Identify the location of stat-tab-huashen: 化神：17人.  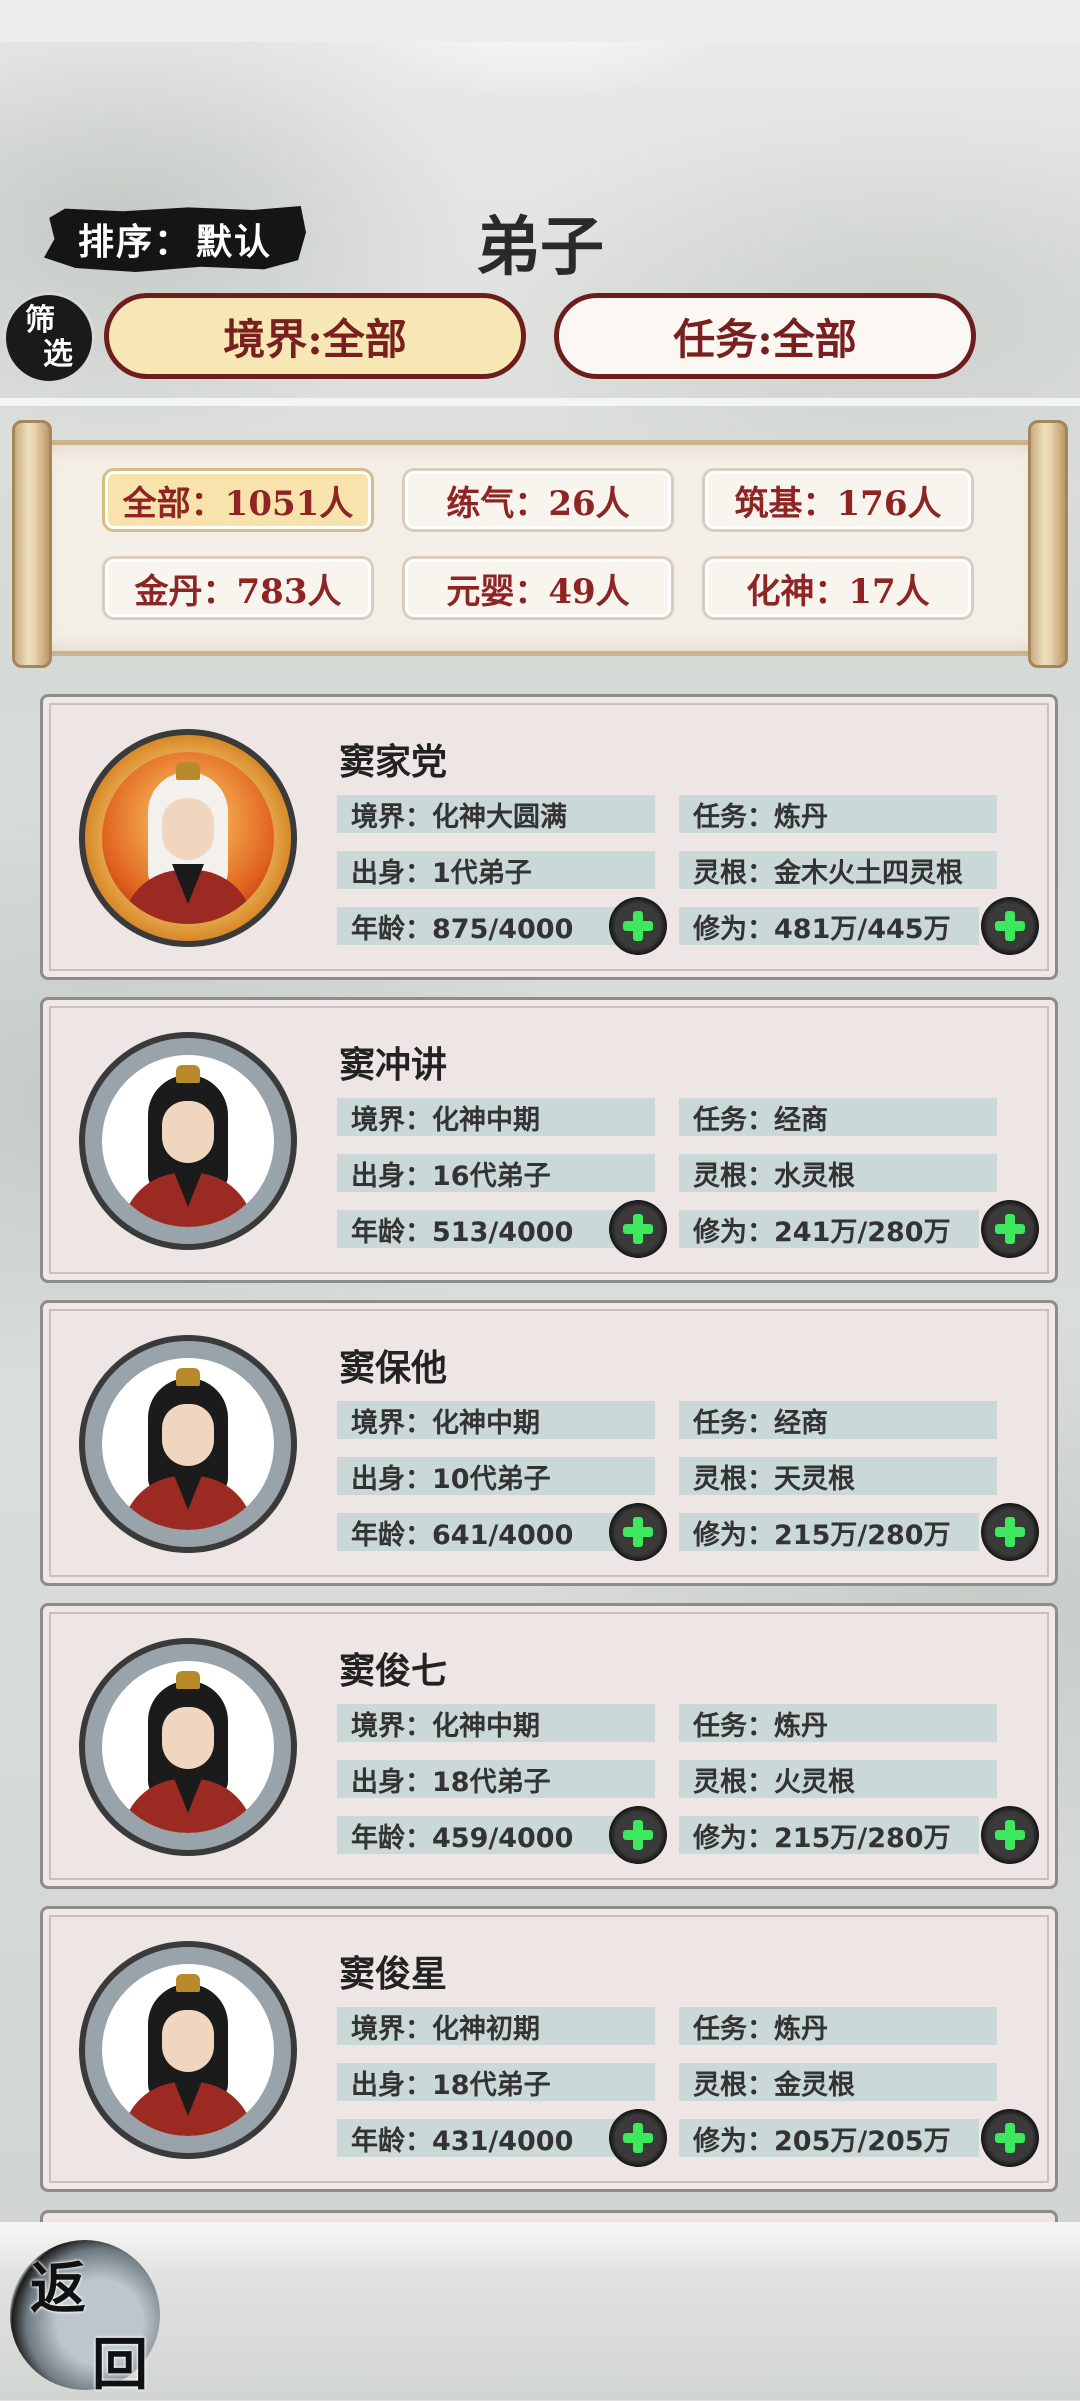
(838, 588).